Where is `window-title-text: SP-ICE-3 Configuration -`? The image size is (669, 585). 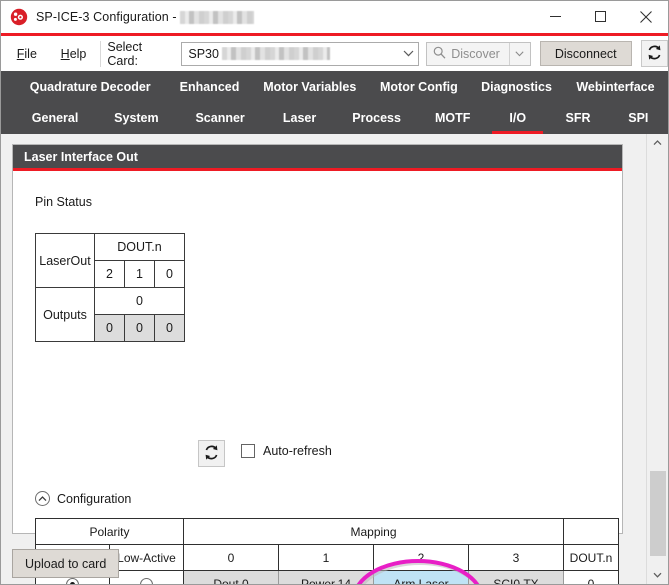
window-title-text: SP-ICE-3 Configuration - is located at coordinates (106, 17).